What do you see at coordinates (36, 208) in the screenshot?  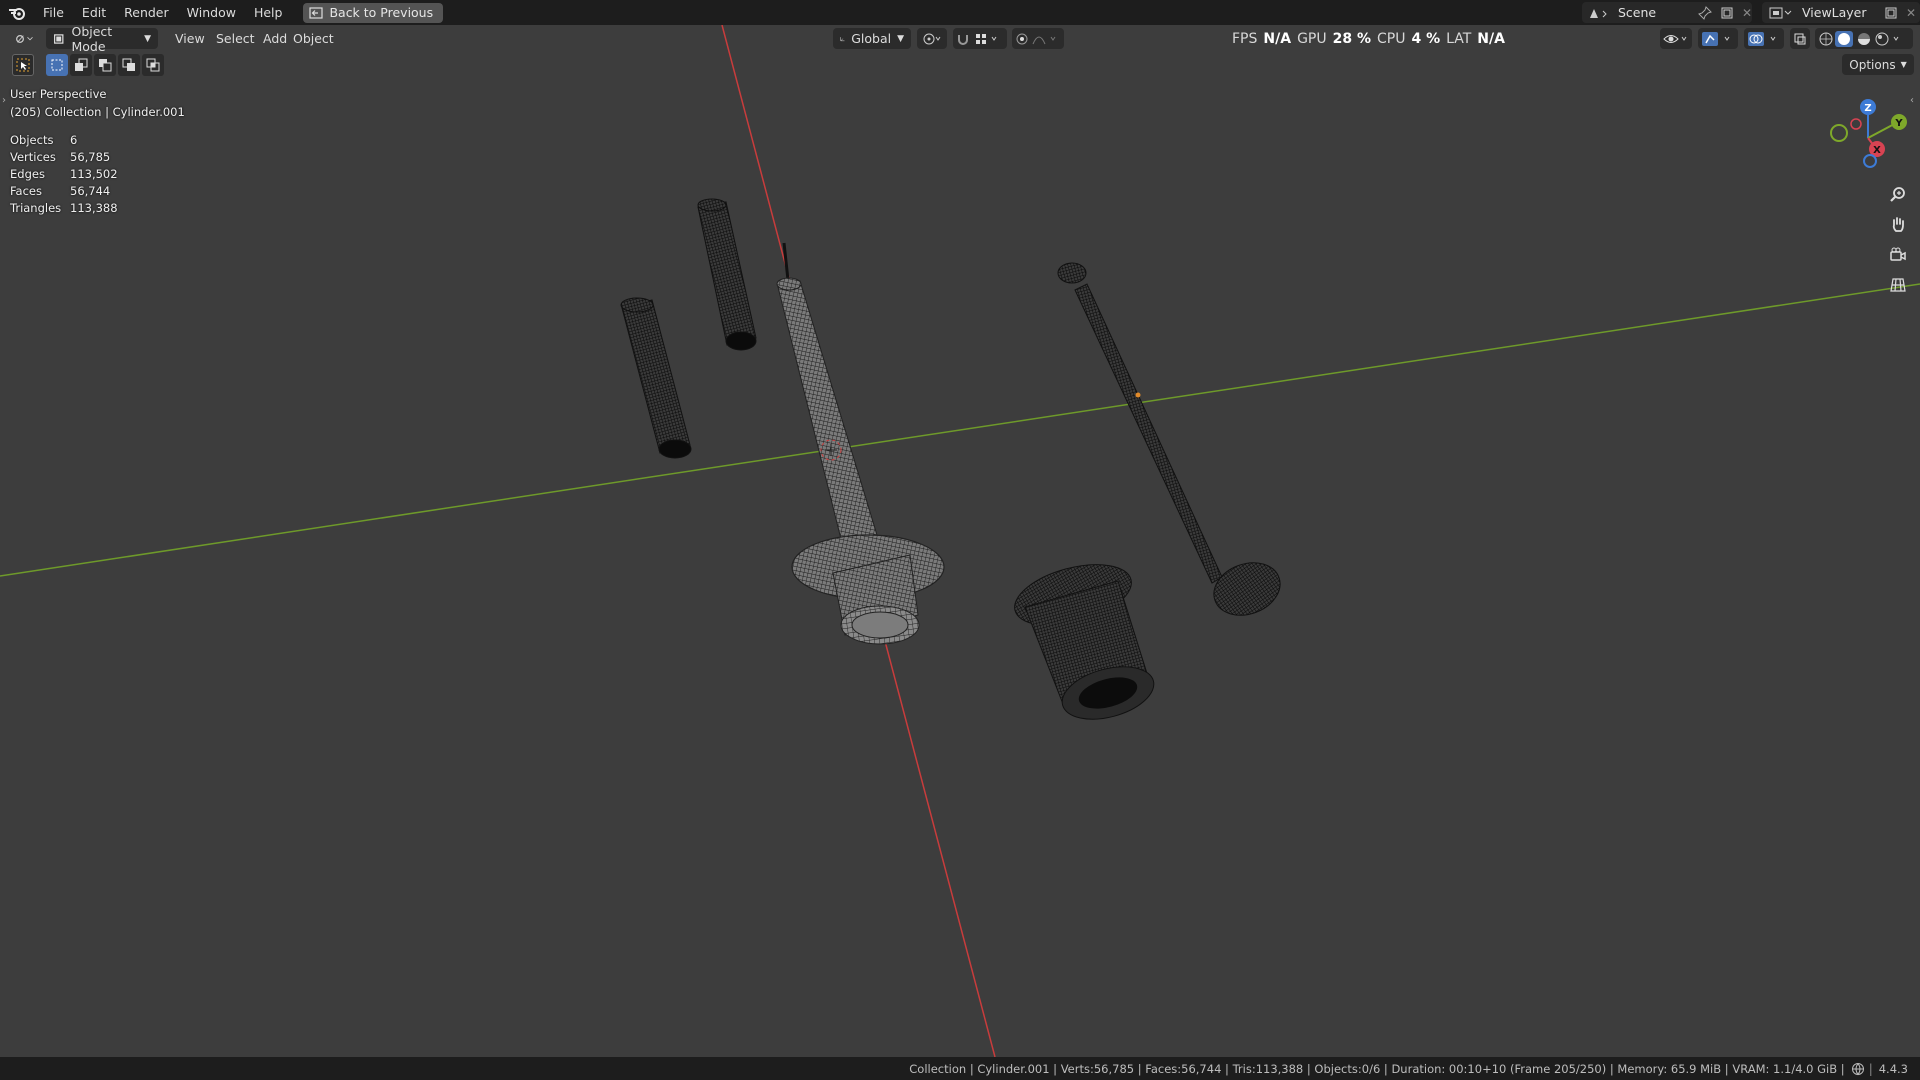 I see `stat-label: Triangles` at bounding box center [36, 208].